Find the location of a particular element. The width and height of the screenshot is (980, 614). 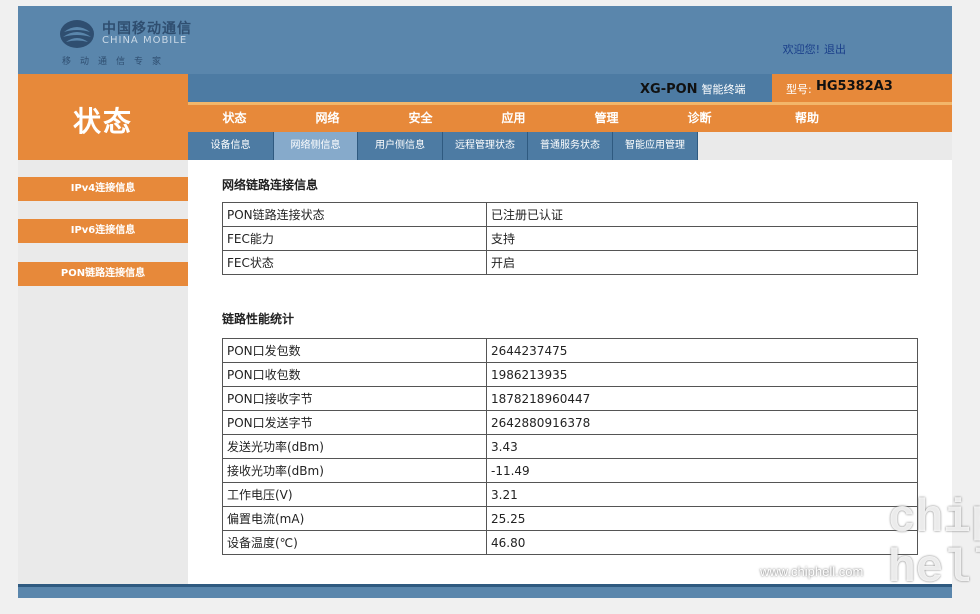

product-type: XG-PON is located at coordinates (669, 89).